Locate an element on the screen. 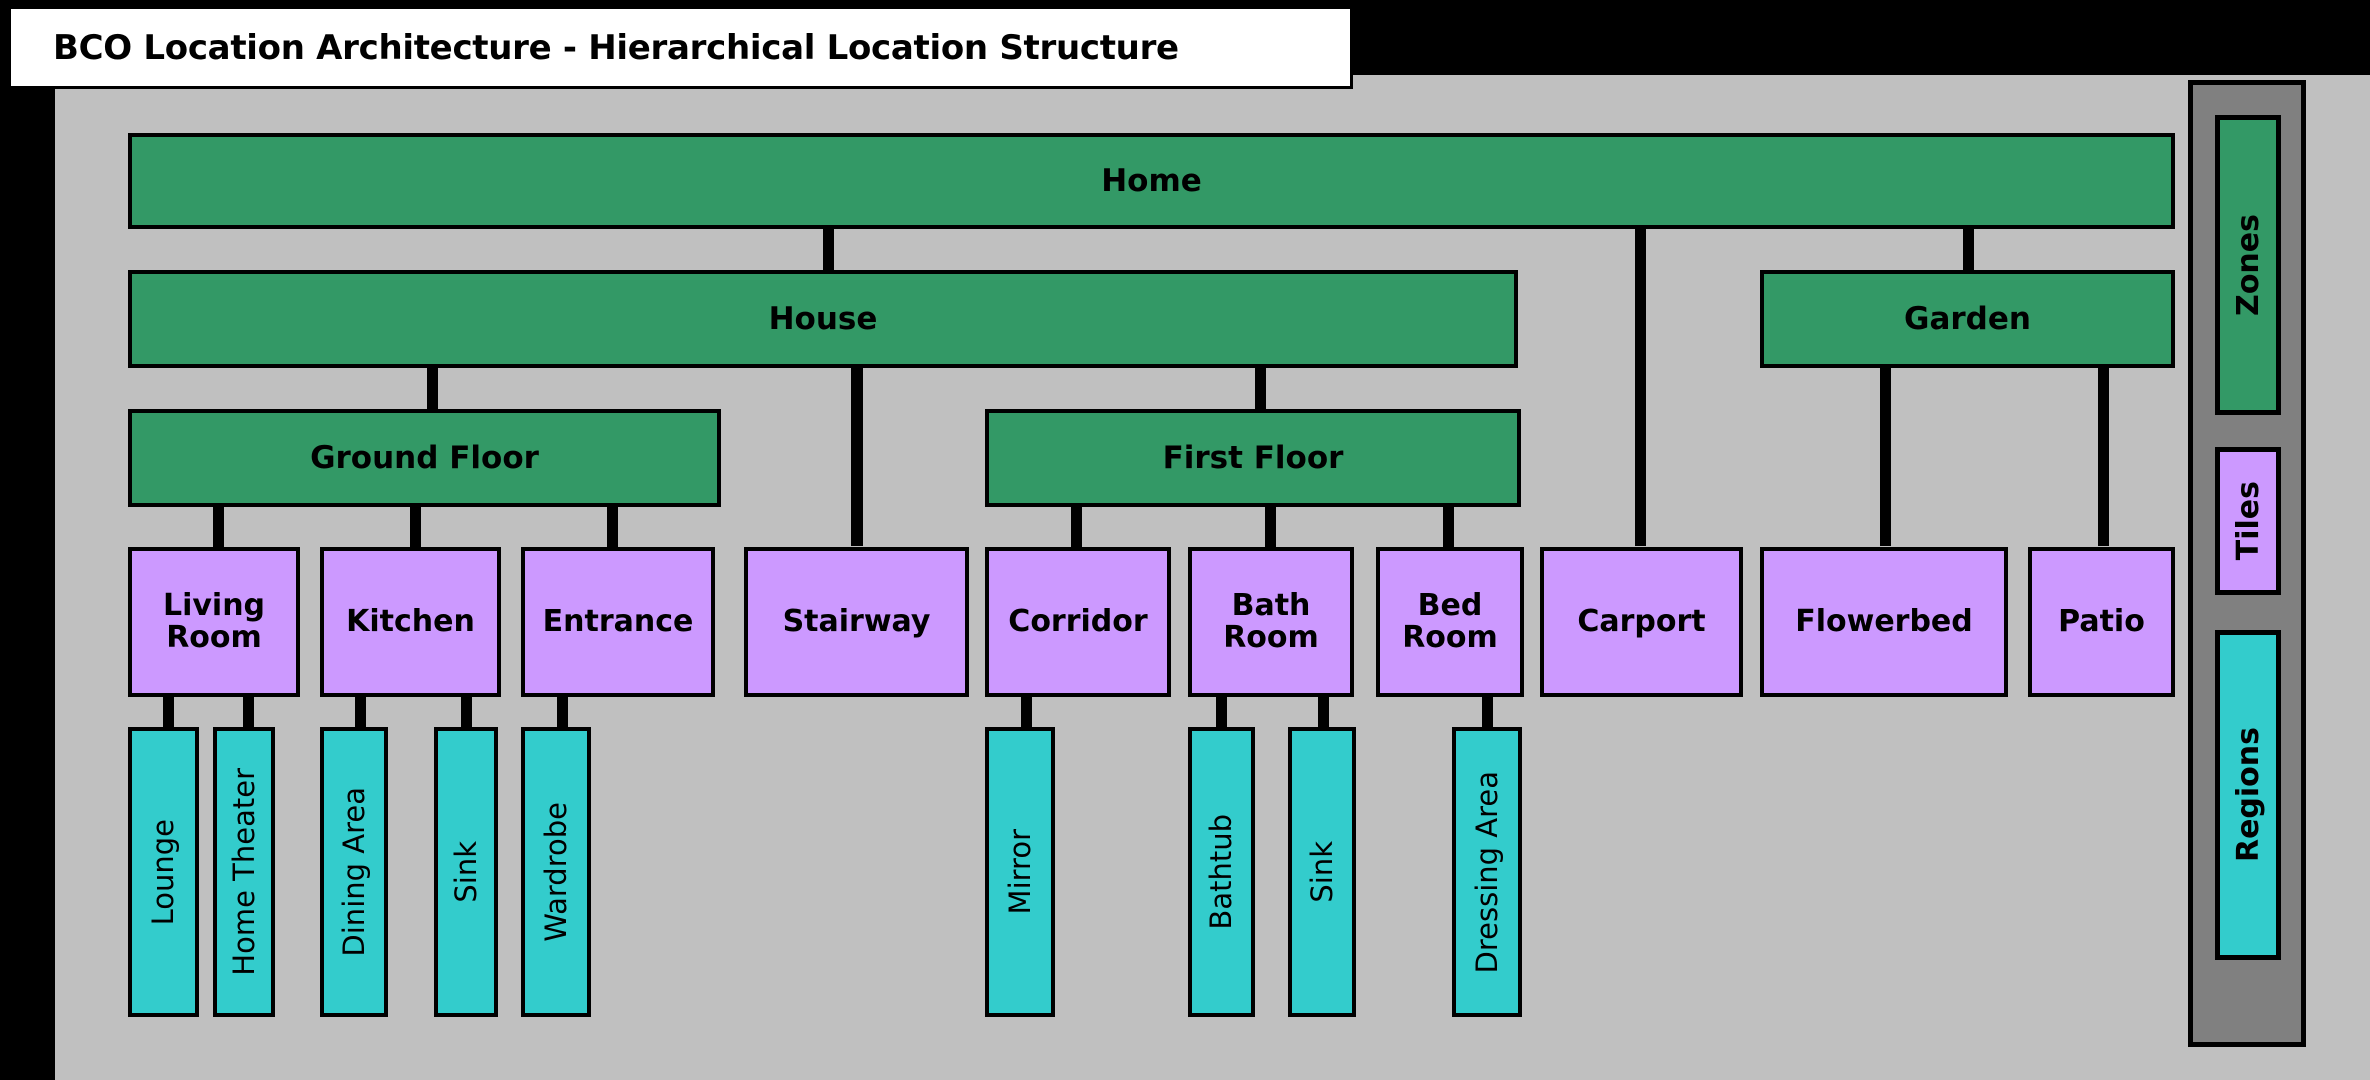 The width and height of the screenshot is (2370, 1080). node-ground-floor-label: Ground Floor is located at coordinates (424, 457).